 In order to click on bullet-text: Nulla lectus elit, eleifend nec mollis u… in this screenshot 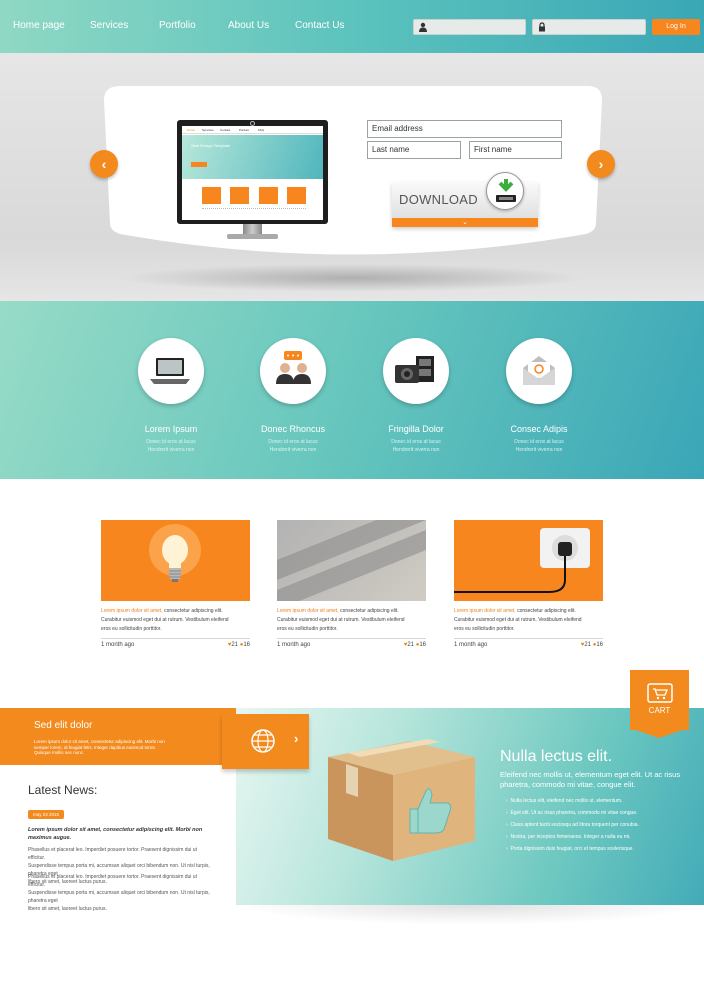, I will do `click(566, 801)`.